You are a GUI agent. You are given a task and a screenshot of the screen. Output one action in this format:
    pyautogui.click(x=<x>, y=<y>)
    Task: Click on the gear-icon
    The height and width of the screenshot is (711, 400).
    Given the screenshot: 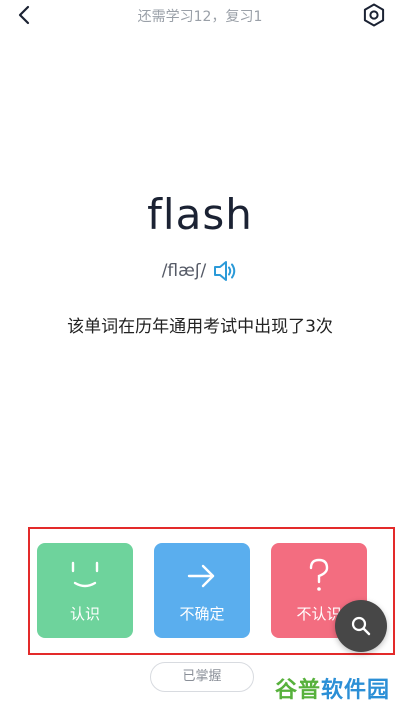 What is the action you would take?
    pyautogui.click(x=374, y=15)
    